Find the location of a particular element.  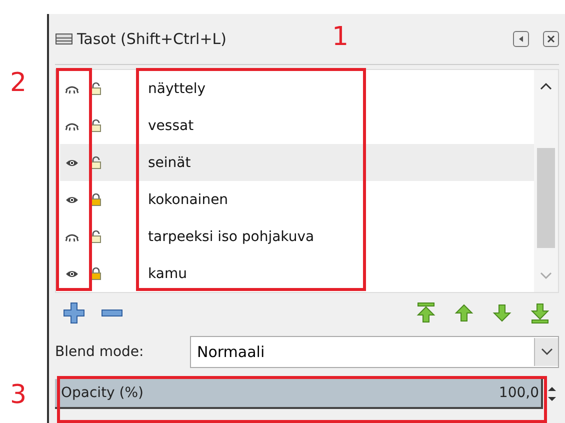

spin-up-icon is located at coordinates (552, 389).